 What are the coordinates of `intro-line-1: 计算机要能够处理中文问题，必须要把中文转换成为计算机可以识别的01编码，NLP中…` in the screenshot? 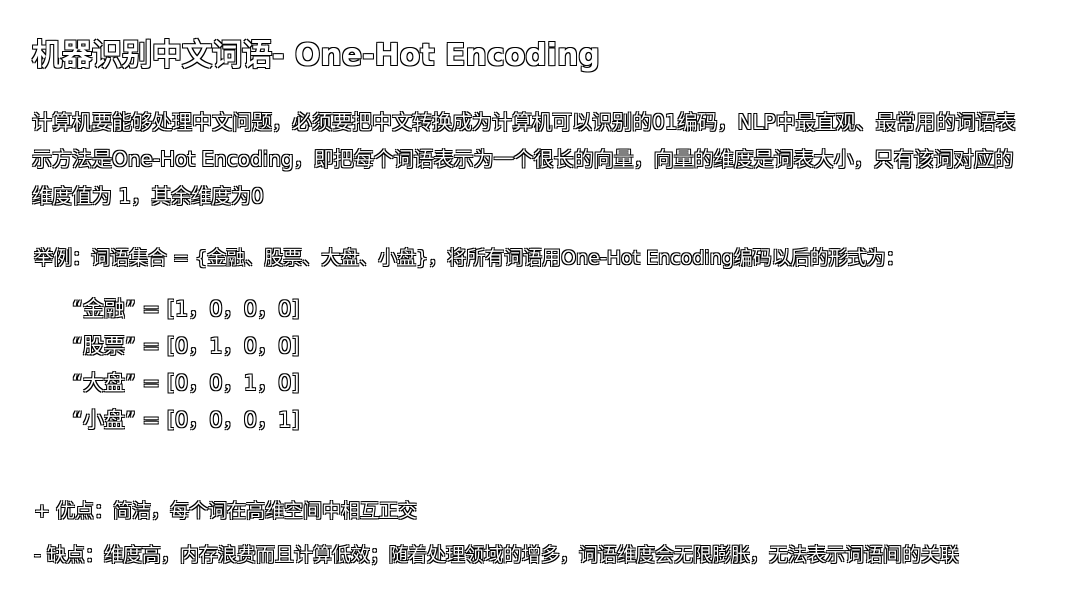 It's located at (524, 122).